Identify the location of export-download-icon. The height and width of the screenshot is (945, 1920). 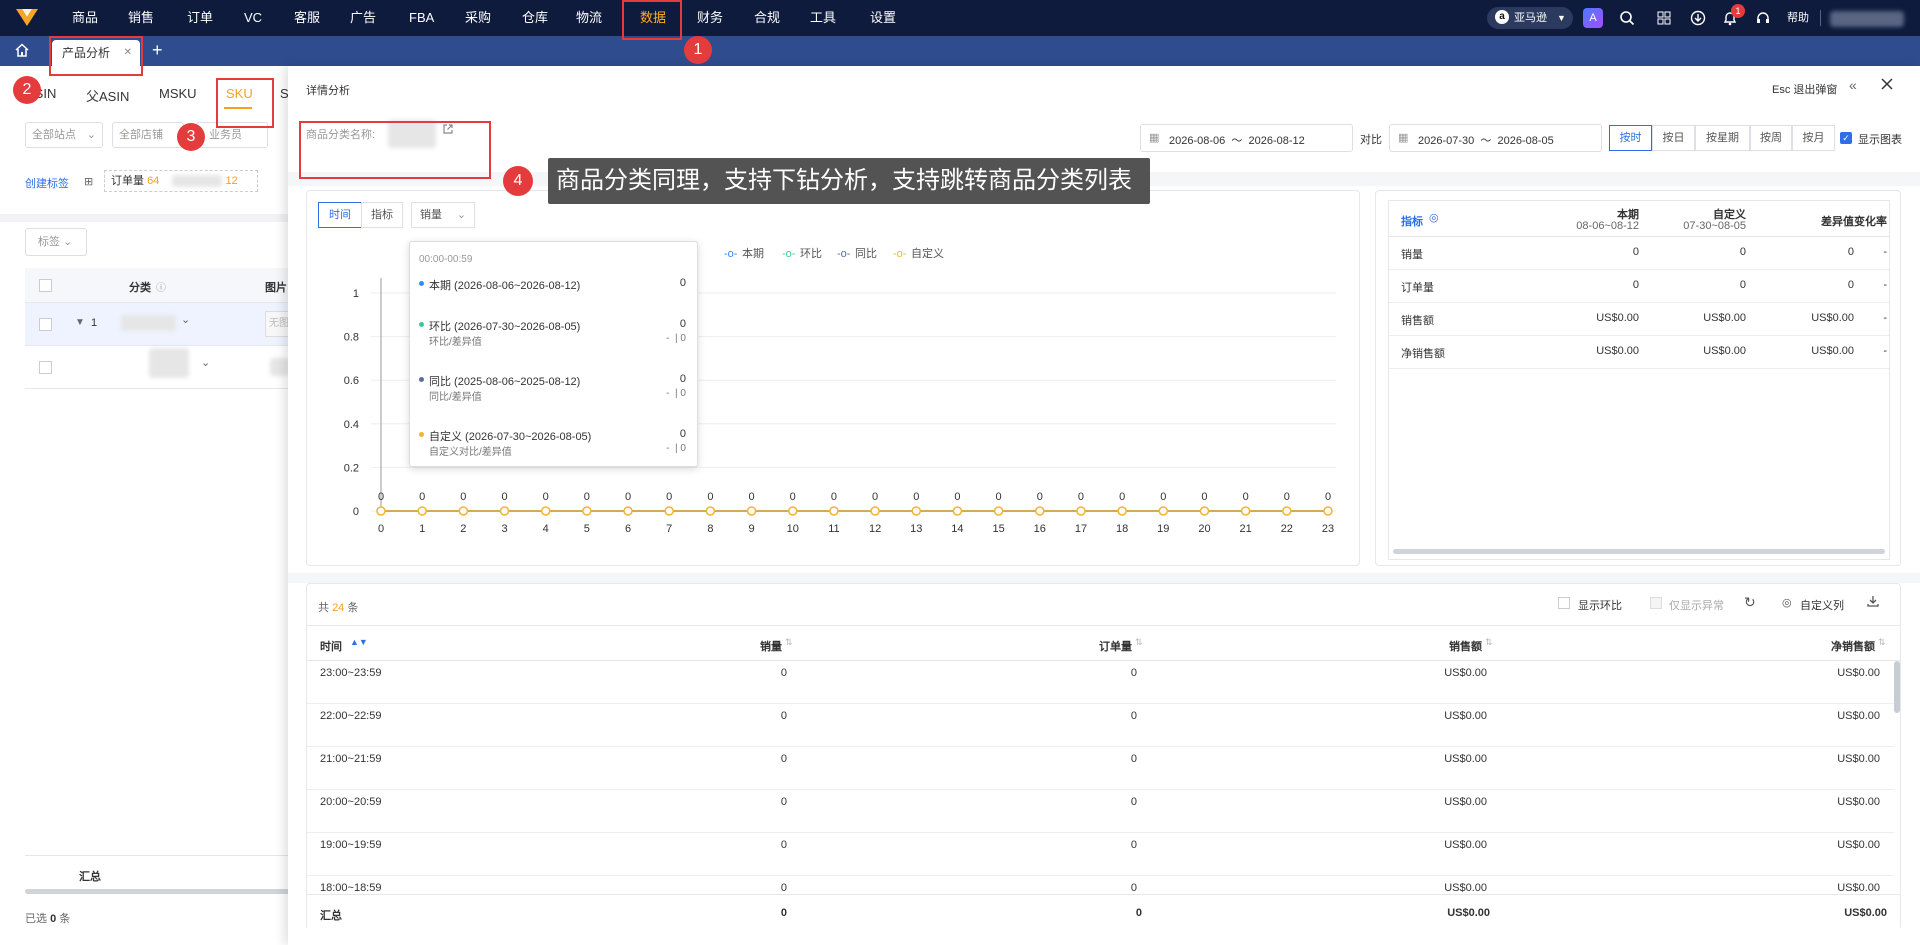
(1874, 602).